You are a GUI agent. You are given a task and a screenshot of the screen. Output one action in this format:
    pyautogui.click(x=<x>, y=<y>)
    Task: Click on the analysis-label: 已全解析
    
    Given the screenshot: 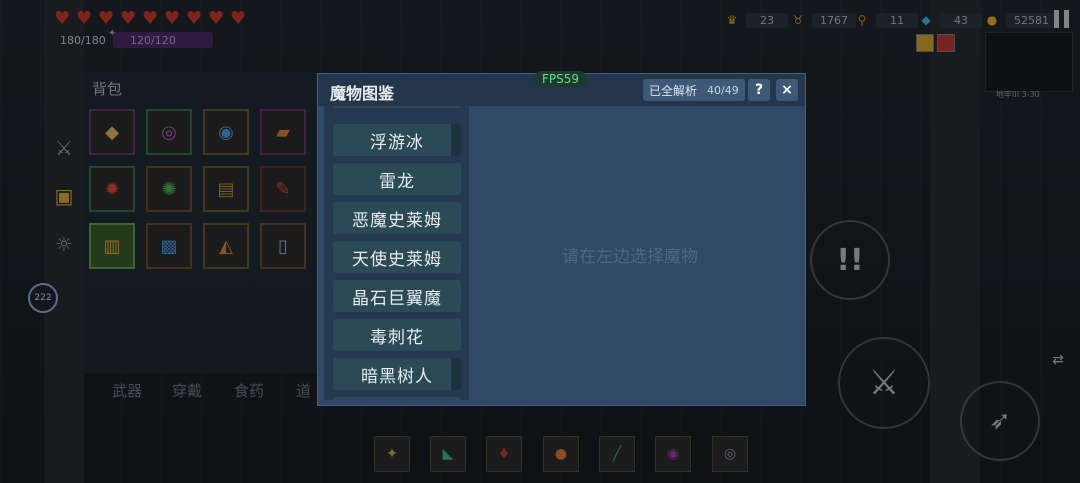 What is the action you would take?
    pyautogui.click(x=673, y=90)
    